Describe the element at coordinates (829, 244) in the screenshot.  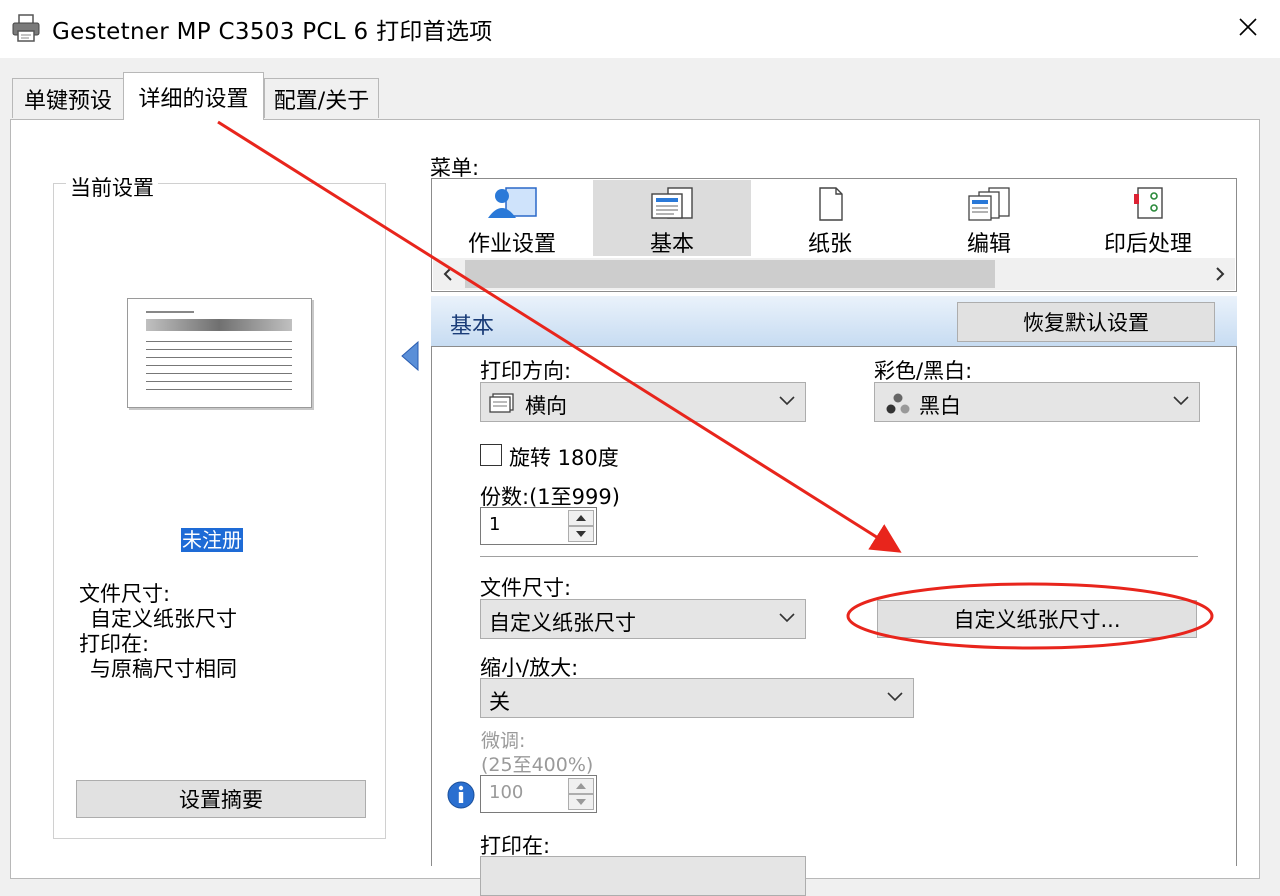
I see `menu-item-label: 纸张` at that location.